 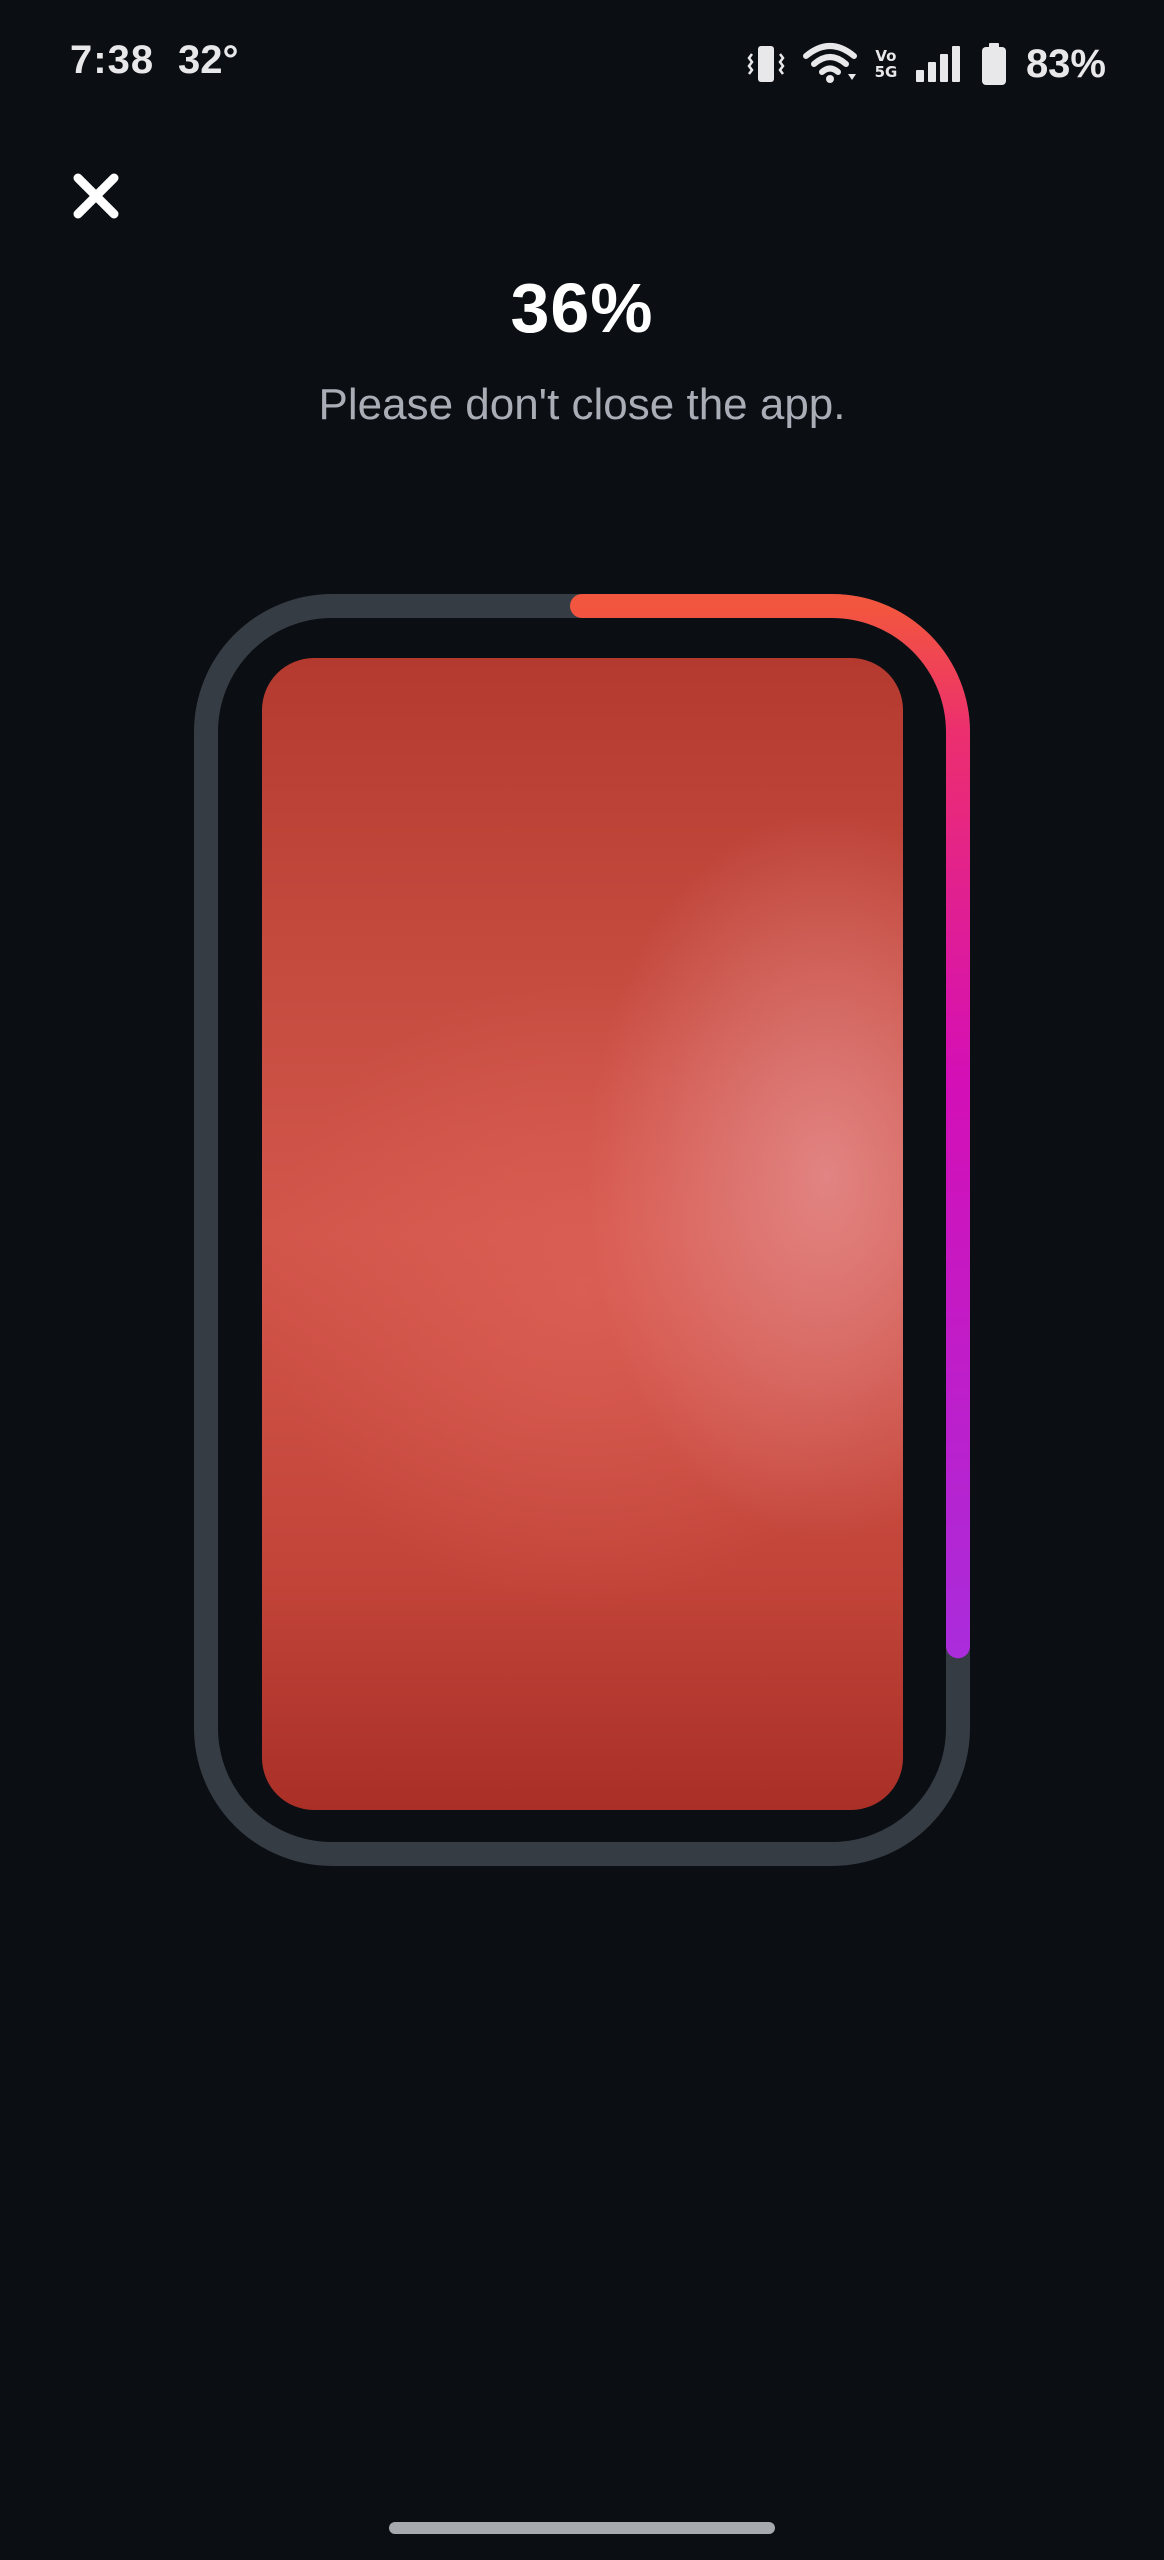 I want to click on status-time: 7:38, so click(x=112, y=60).